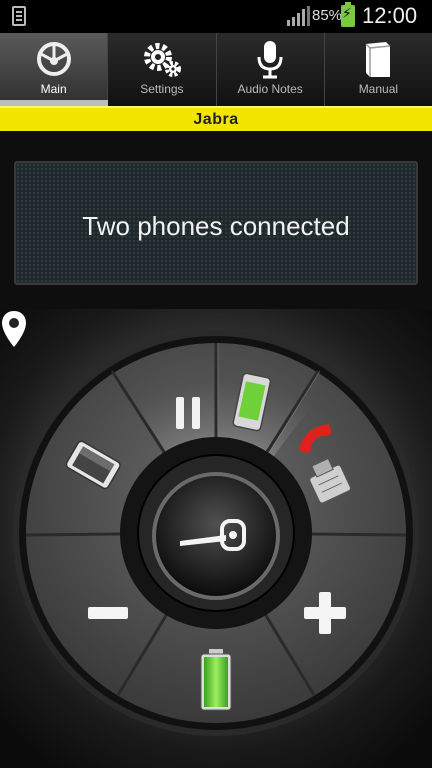 The width and height of the screenshot is (432, 768). Describe the element at coordinates (390, 15) in the screenshot. I see `clock: 12:00` at that location.